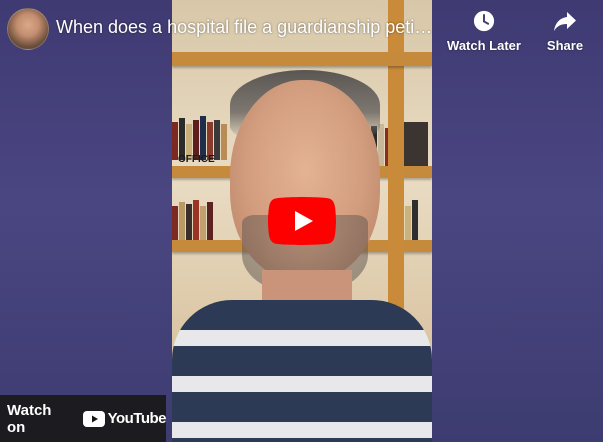 This screenshot has width=603, height=442. Describe the element at coordinates (196, 159) in the screenshot. I see `shelf-sign: OFFICE` at that location.